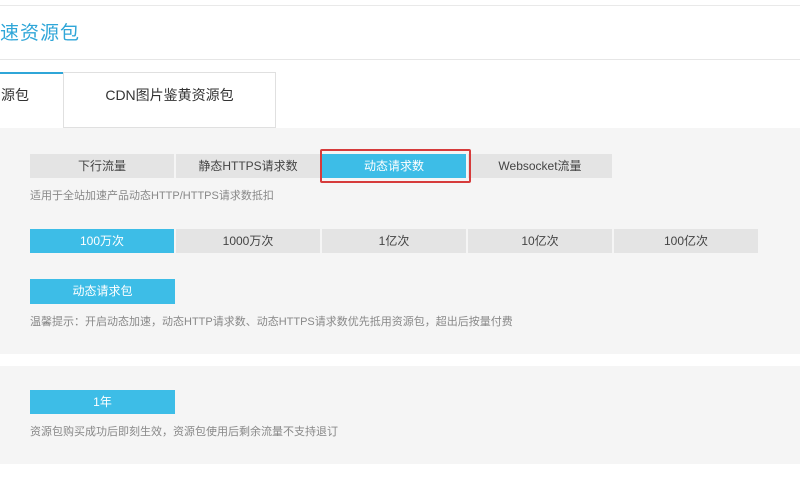  Describe the element at coordinates (32, 100) in the screenshot. I see `tab-resource-package: 源包` at that location.